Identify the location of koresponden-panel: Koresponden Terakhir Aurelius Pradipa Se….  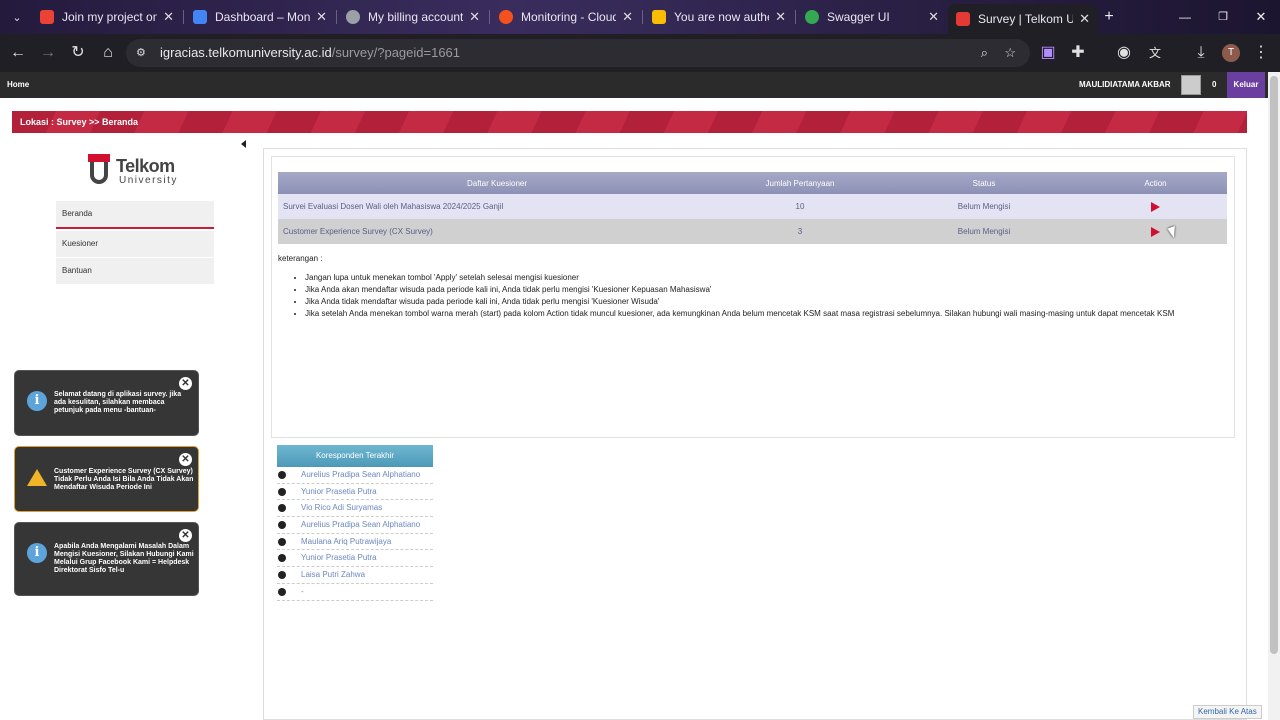
(355, 523).